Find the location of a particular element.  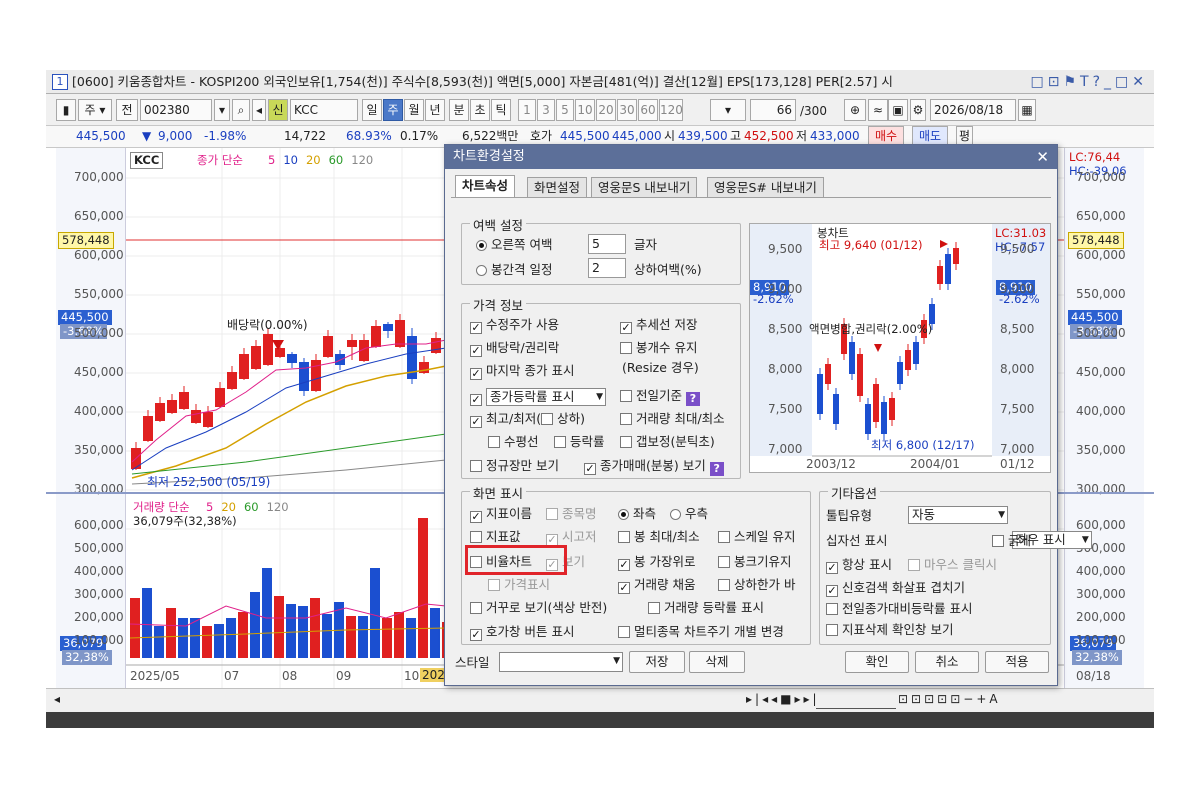

vol-rate-option: 거래량 등락률 표시 is located at coordinates (706, 608).